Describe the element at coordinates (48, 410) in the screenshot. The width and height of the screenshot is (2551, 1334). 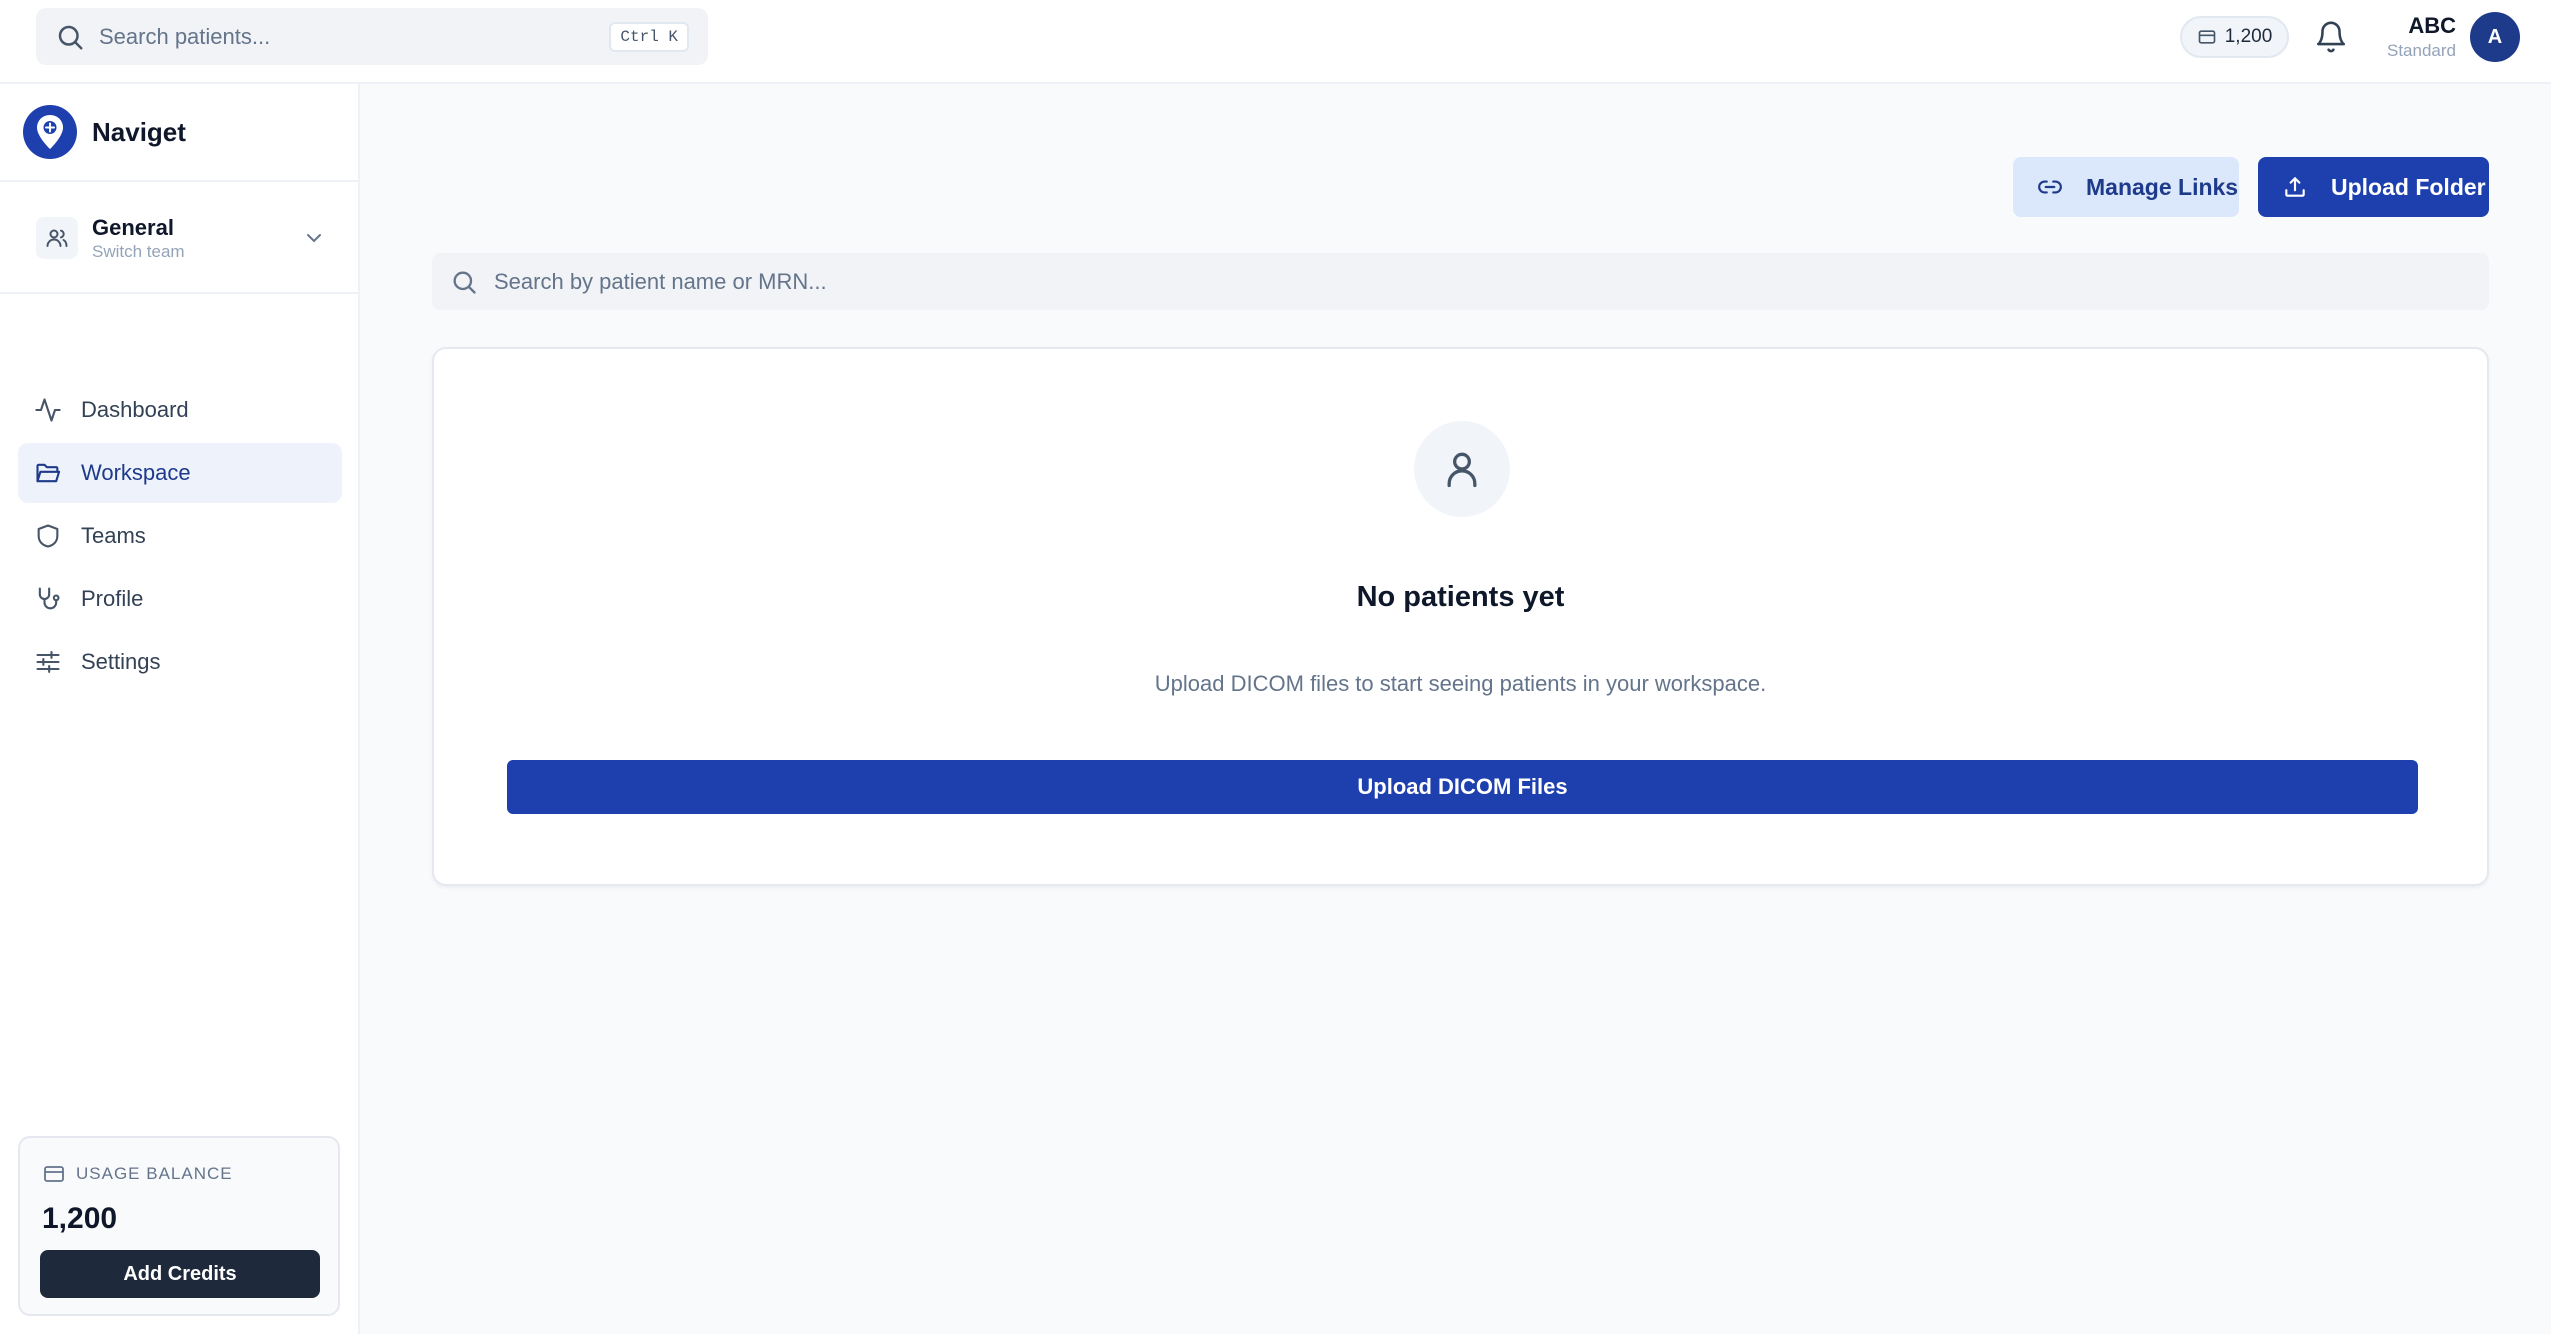
I see `activity-icon` at that location.